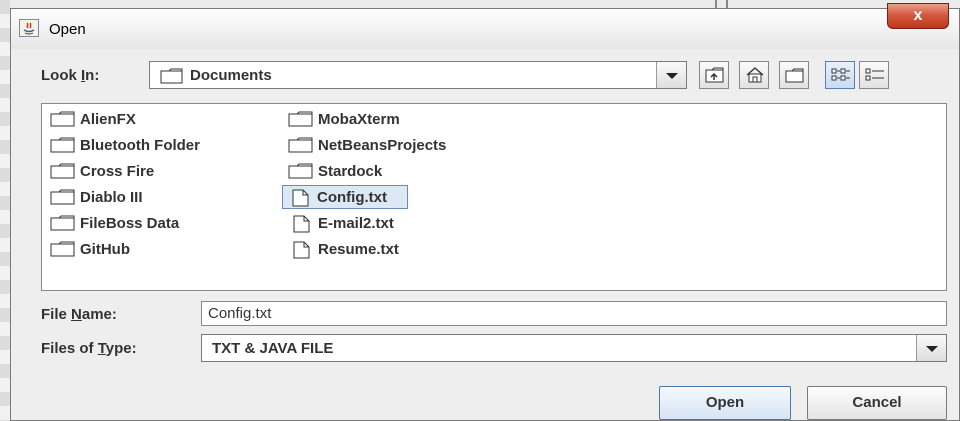  I want to click on look-in-combo: Documents, so click(418, 75).